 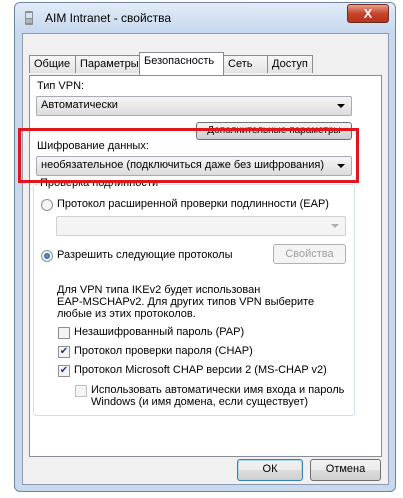 What do you see at coordinates (47, 205) in the screenshot?
I see `eap-radio` at bounding box center [47, 205].